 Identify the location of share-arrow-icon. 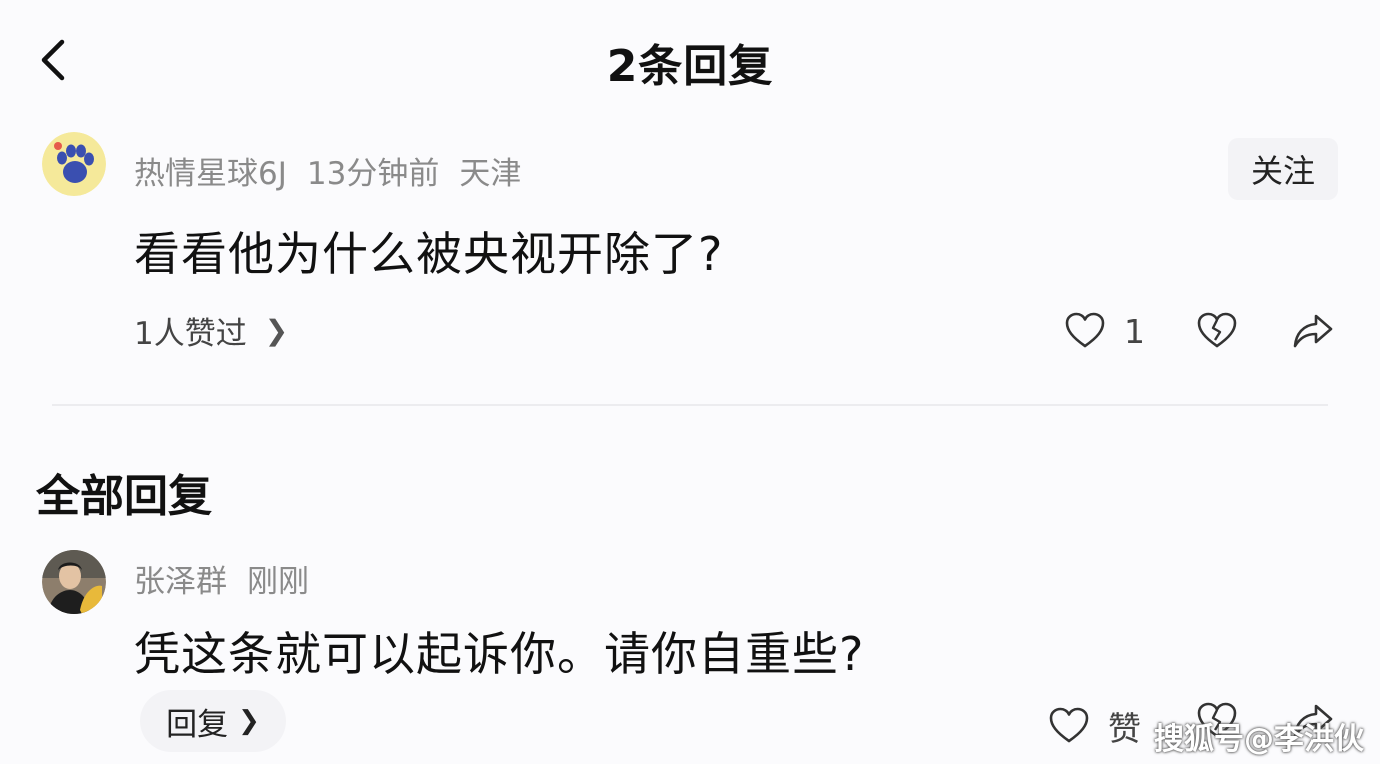
(1313, 331).